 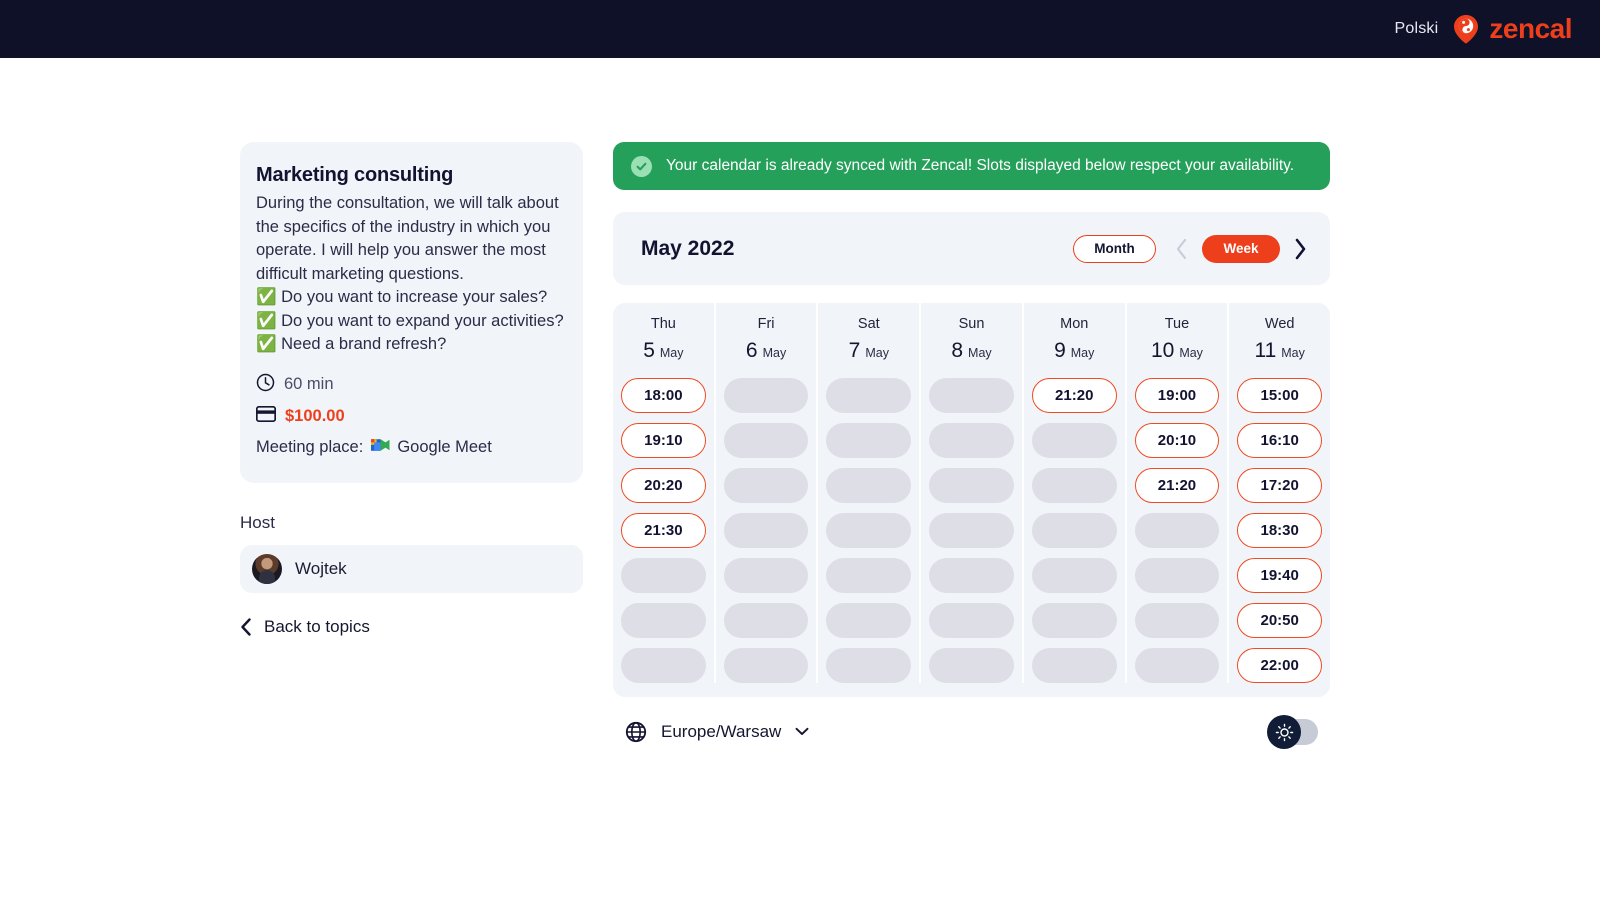 I want to click on clock-icon, so click(x=265, y=385).